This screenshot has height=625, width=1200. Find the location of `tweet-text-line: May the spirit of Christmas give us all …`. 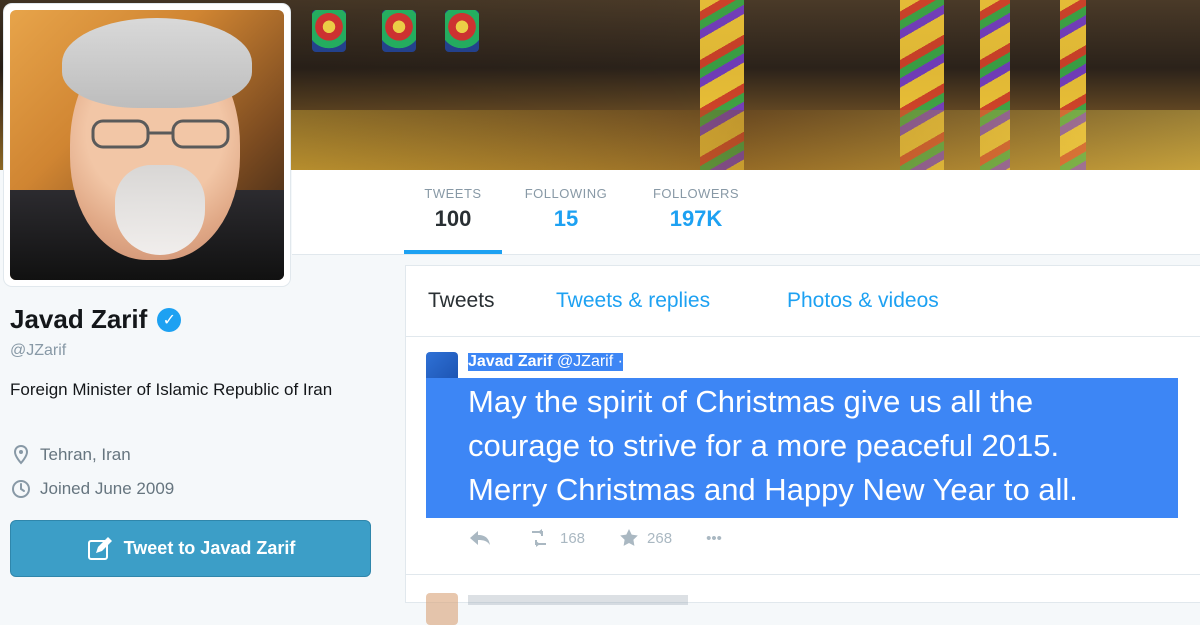

tweet-text-line: May the spirit of Christmas give us all … is located at coordinates (751, 401).